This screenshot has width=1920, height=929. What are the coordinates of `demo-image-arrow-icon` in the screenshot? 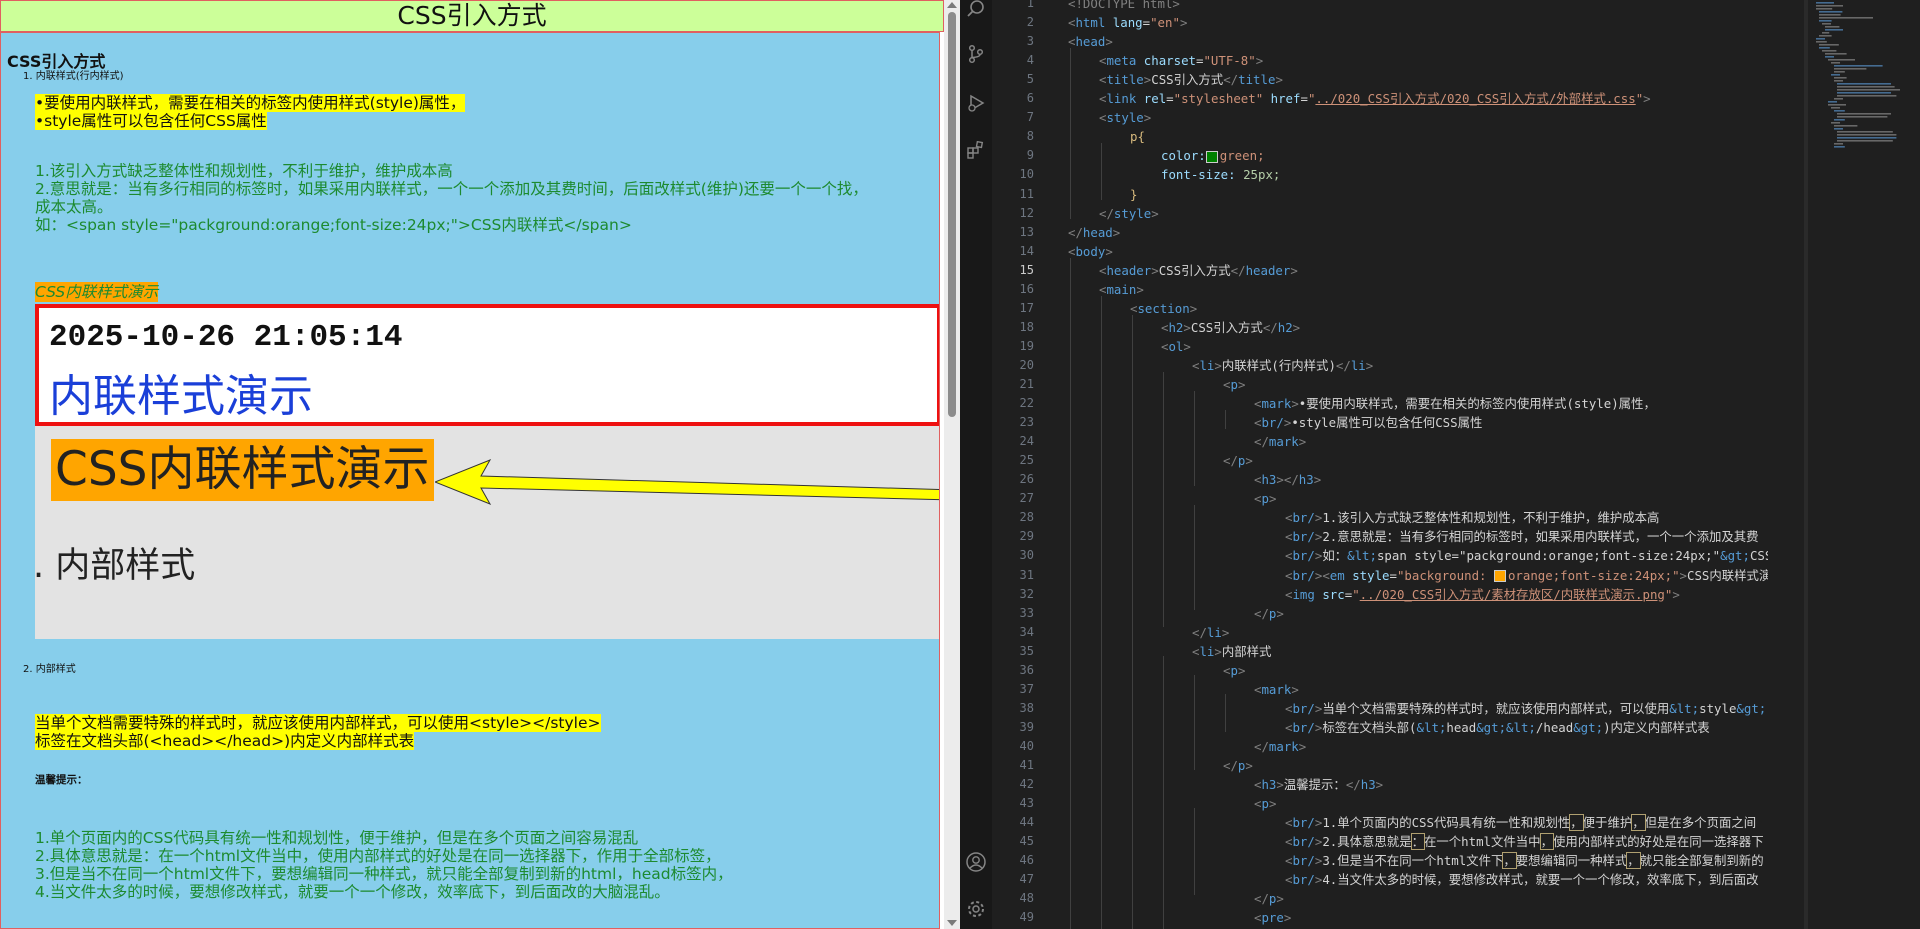 It's located at (687, 482).